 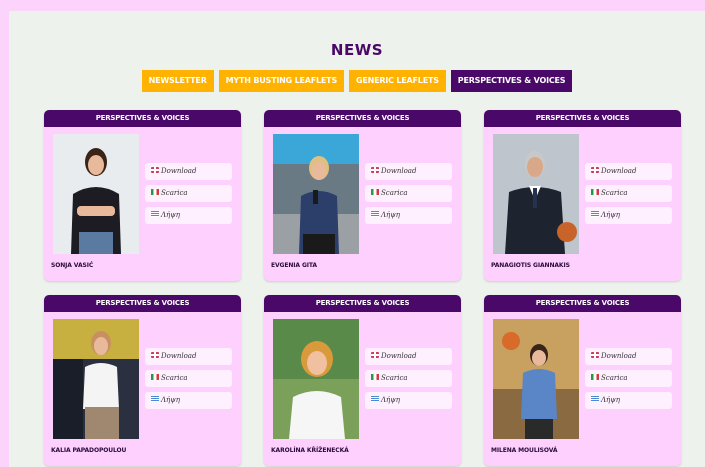 I want to click on person-name: KAROLÍNA KŘÍŽENECKÁ, so click(x=310, y=450).